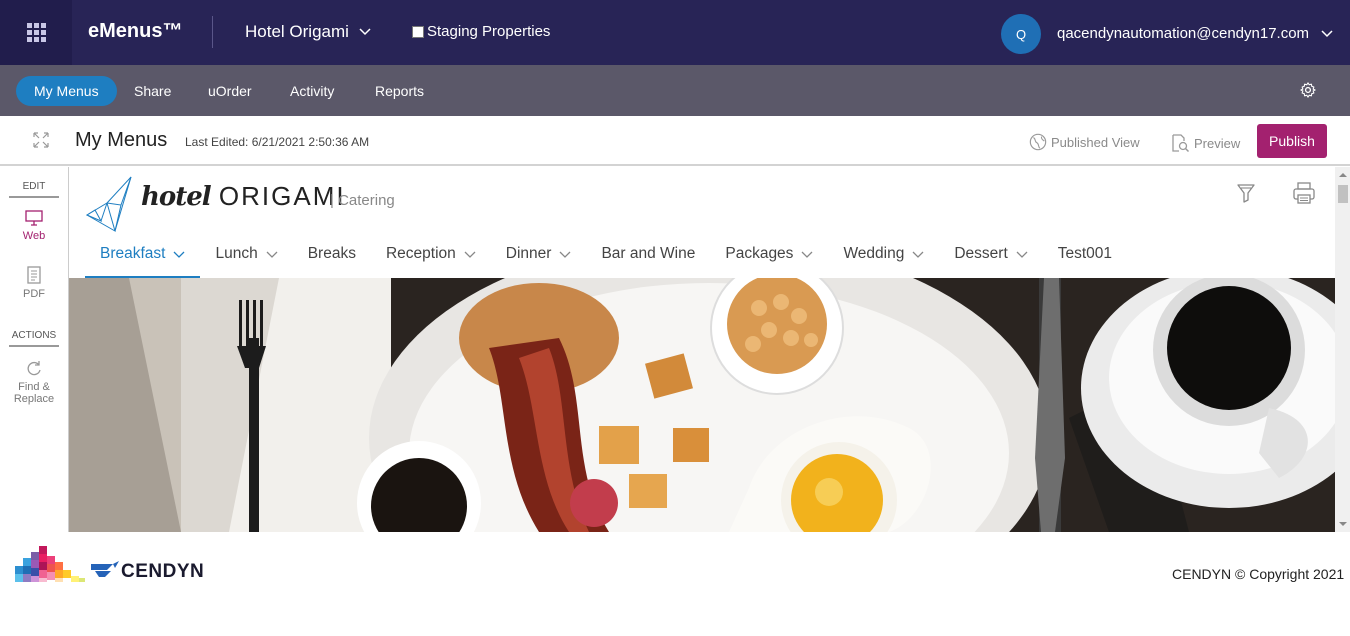 This screenshot has height=636, width=1350. What do you see at coordinates (1342, 175) in the screenshot?
I see `scroll-up-icon` at bounding box center [1342, 175].